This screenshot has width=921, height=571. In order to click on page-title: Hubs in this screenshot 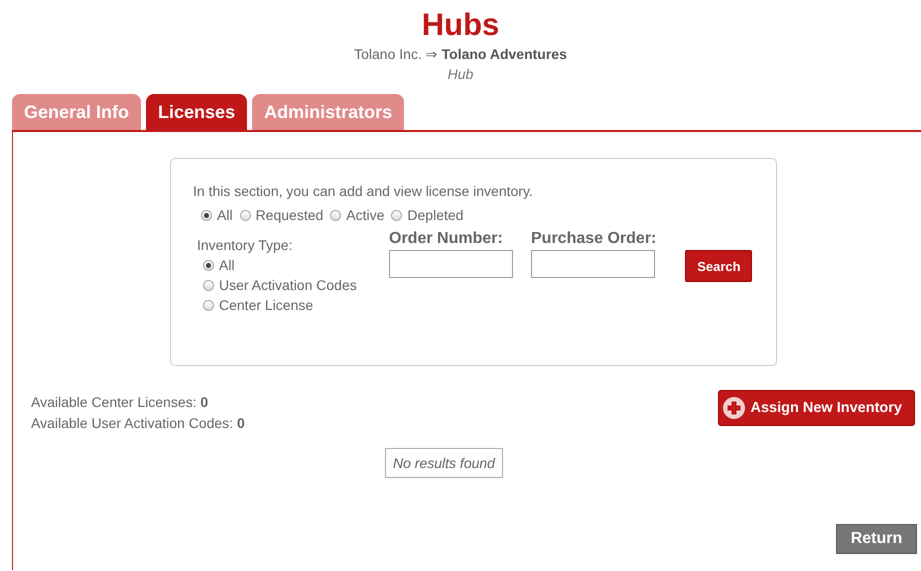, I will do `click(461, 25)`.